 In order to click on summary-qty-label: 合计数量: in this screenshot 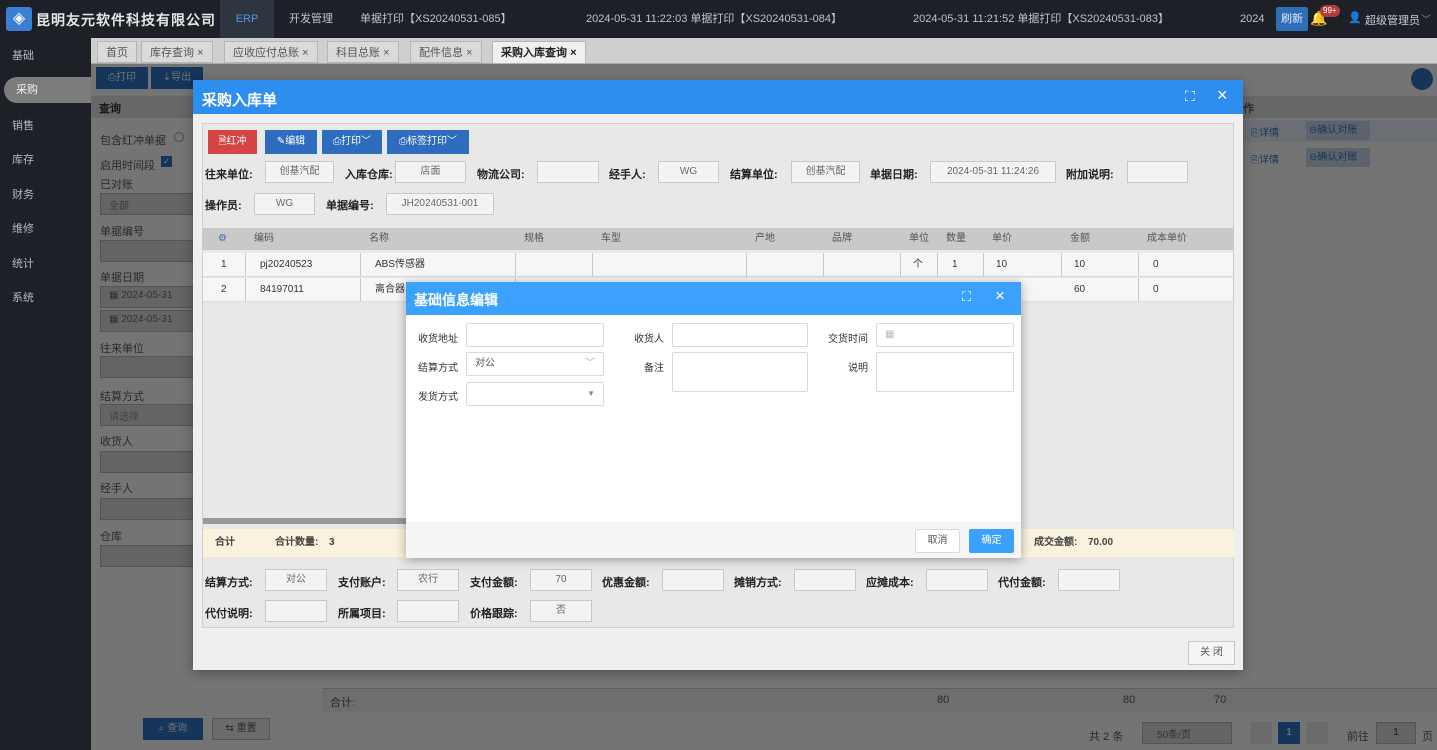, I will do `click(297, 542)`.